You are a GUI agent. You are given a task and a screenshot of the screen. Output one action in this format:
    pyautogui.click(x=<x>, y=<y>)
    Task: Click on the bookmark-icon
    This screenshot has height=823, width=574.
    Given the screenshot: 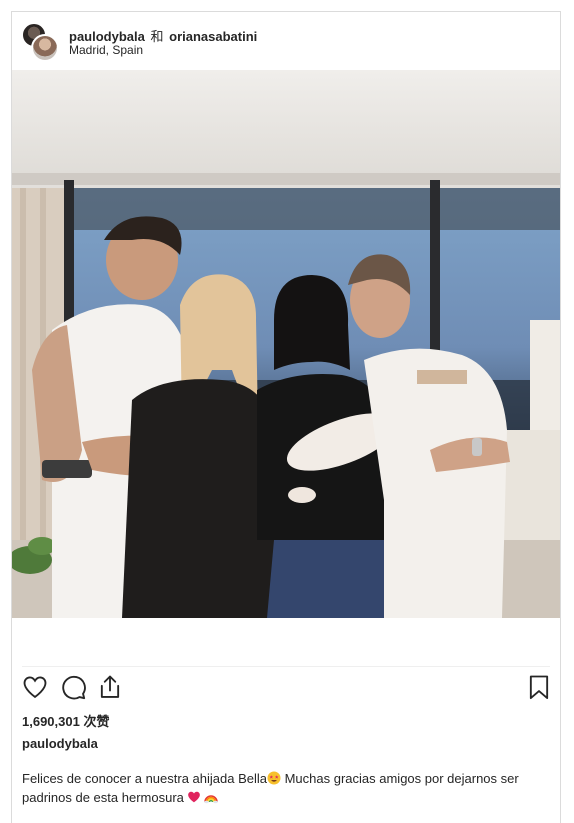 What is the action you would take?
    pyautogui.click(x=539, y=687)
    